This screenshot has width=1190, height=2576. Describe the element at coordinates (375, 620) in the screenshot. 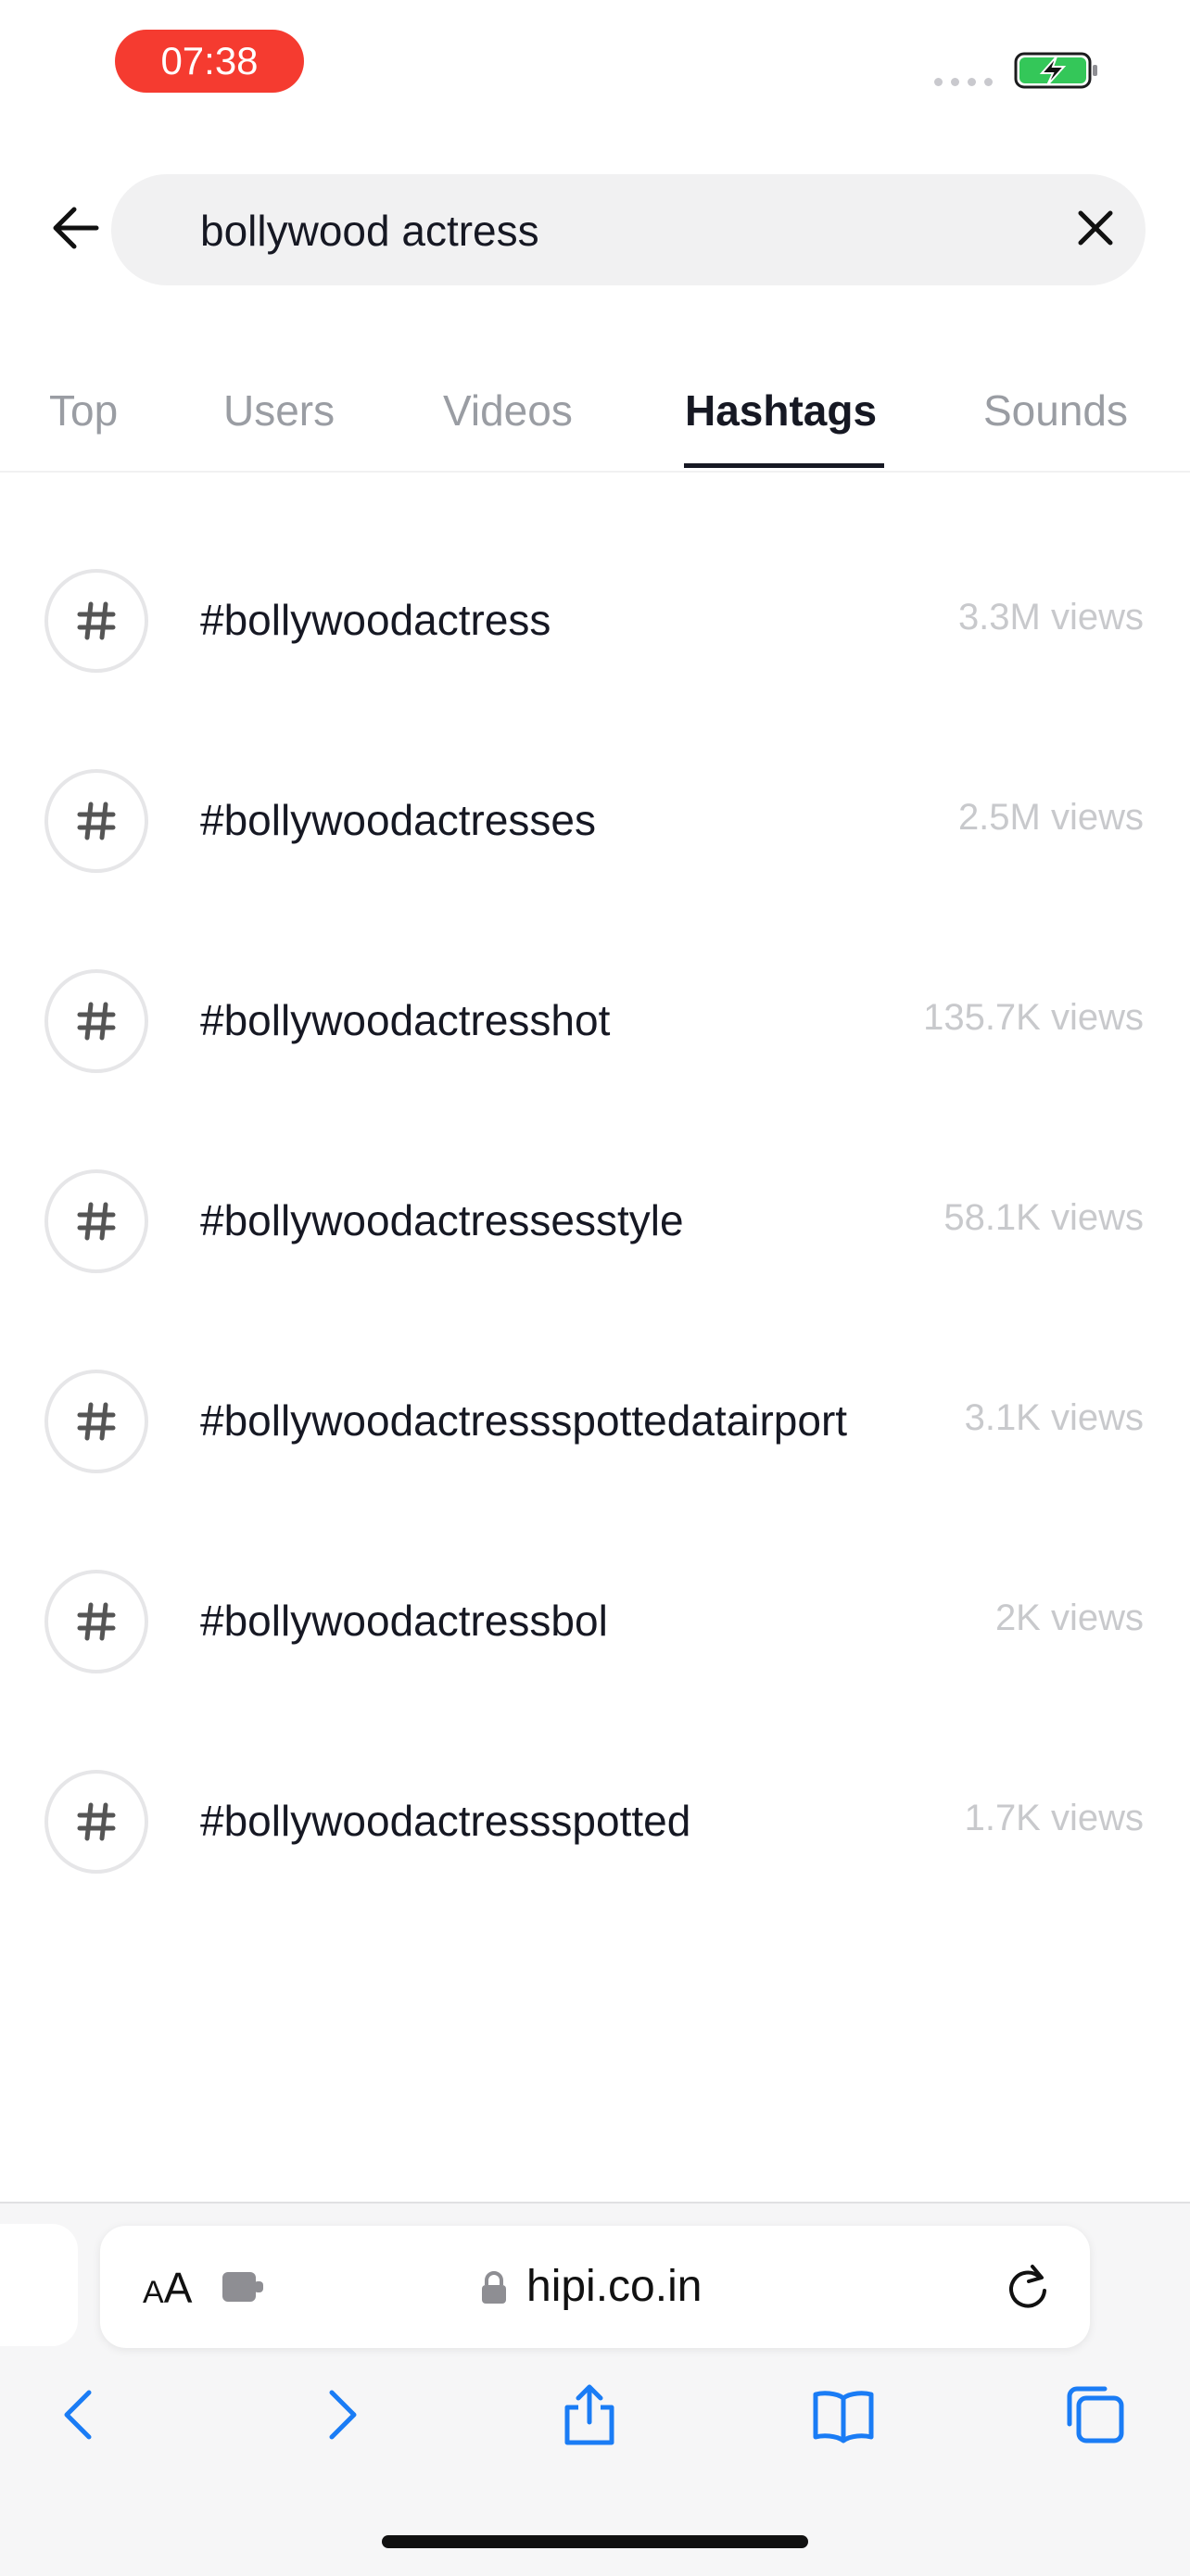

I see `hashtag-name: #bollywoodactress` at that location.